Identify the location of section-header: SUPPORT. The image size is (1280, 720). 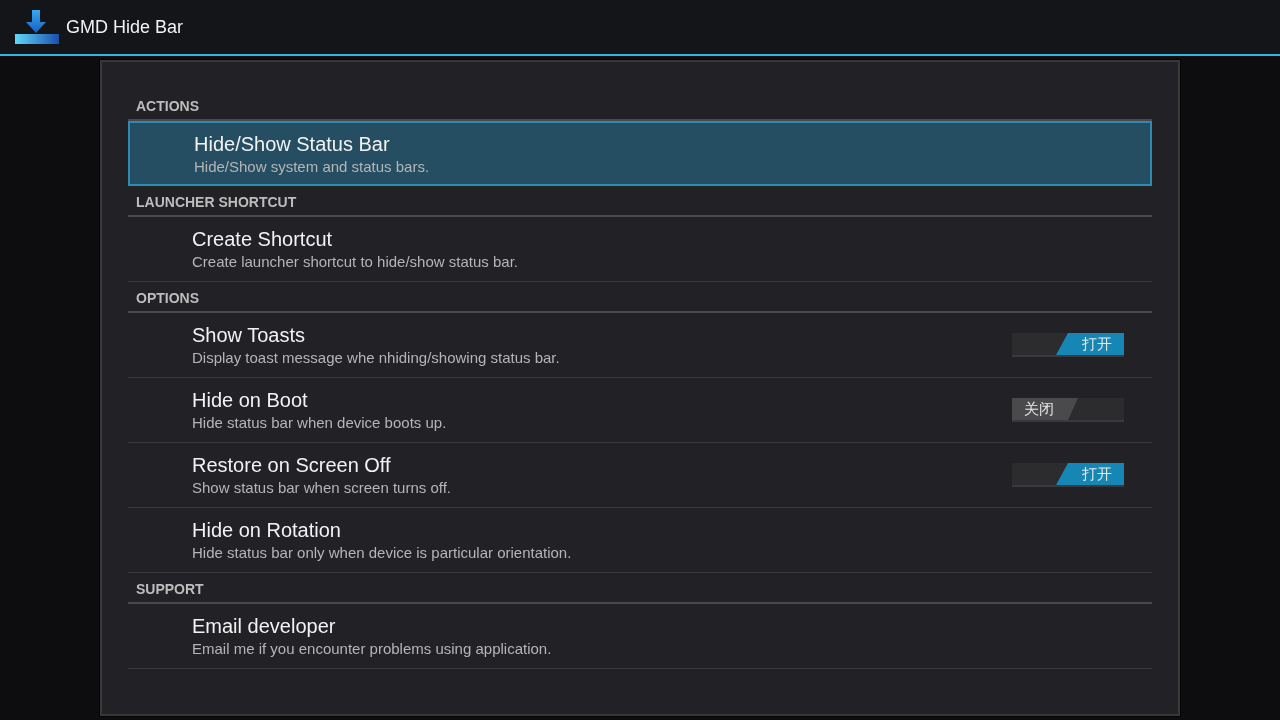
(640, 588).